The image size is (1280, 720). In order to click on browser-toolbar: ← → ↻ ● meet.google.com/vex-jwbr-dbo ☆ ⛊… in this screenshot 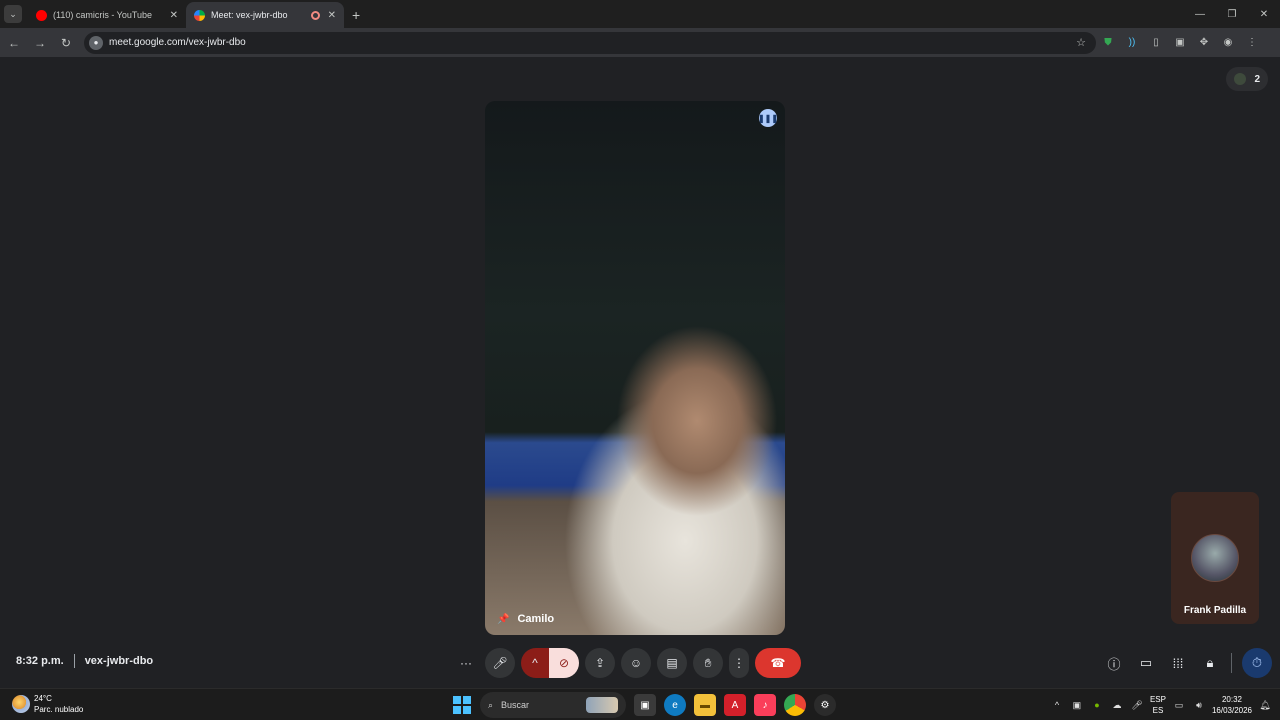, I will do `click(640, 42)`.